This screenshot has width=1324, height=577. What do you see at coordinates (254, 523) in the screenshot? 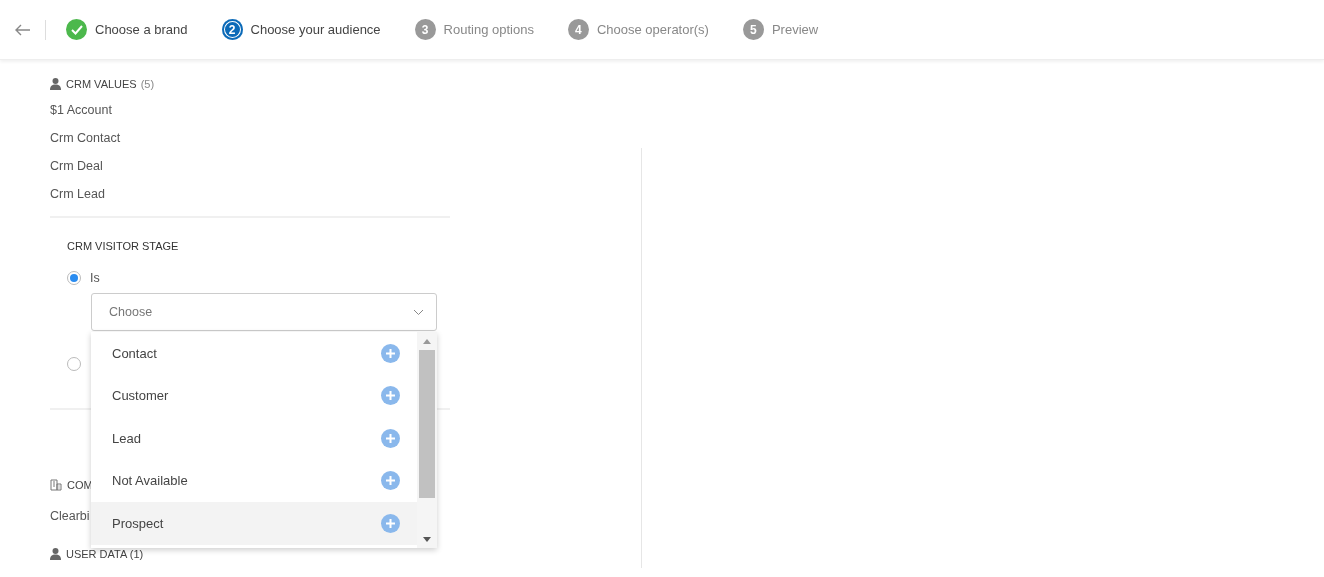
I see `dropdown-option: Prospect` at bounding box center [254, 523].